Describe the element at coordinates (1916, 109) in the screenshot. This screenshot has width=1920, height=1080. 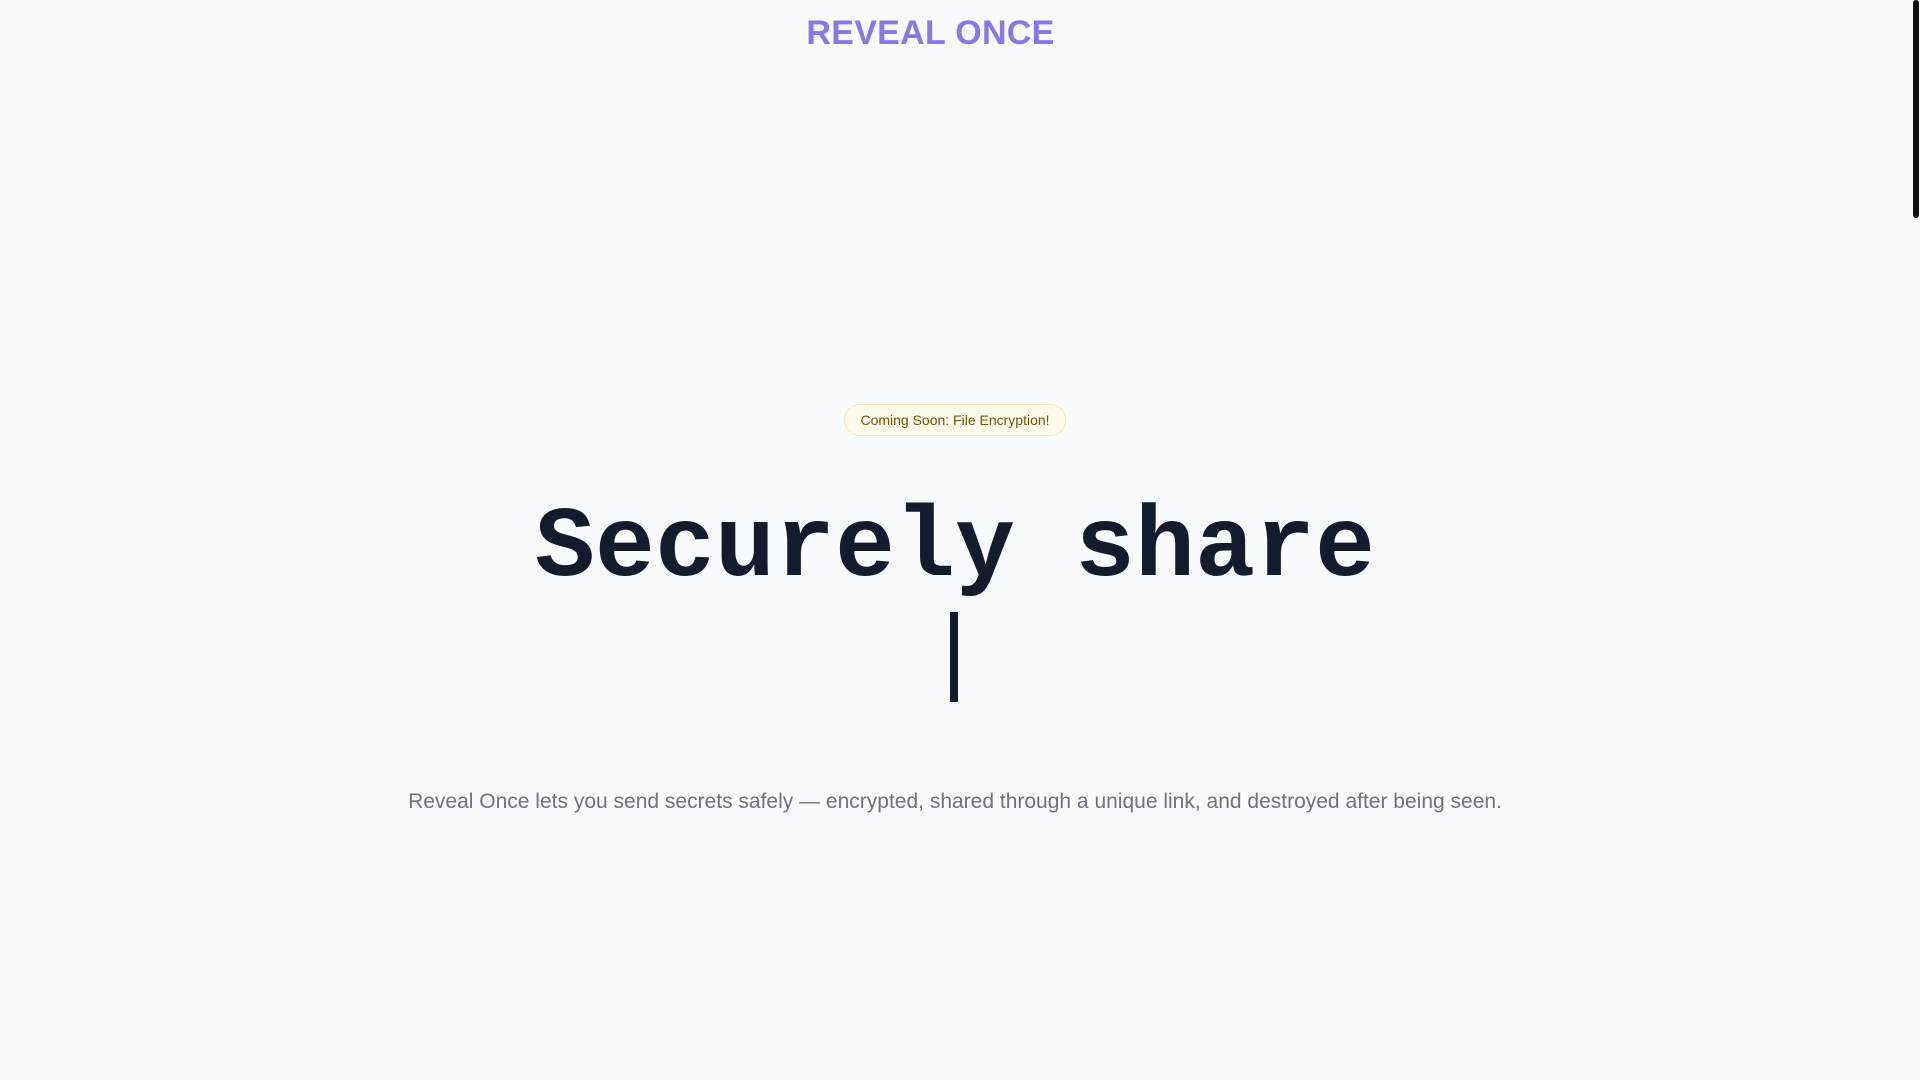
I see `scrollbar-thumb` at that location.